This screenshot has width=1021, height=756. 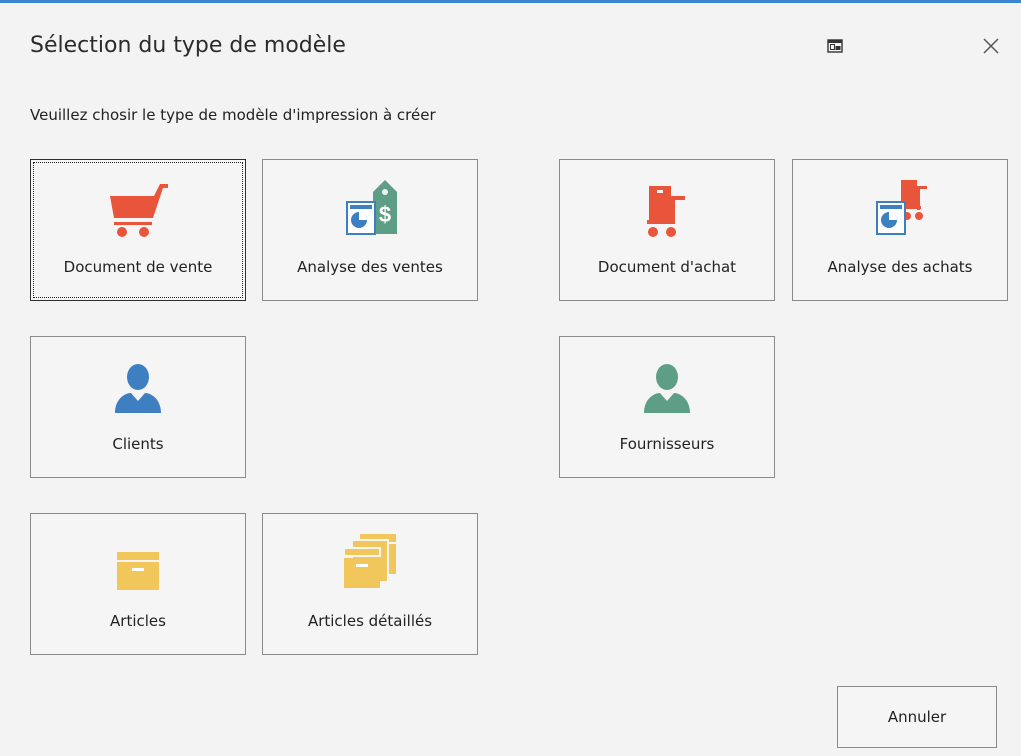 I want to click on tile-articles: Articles, so click(x=138, y=584).